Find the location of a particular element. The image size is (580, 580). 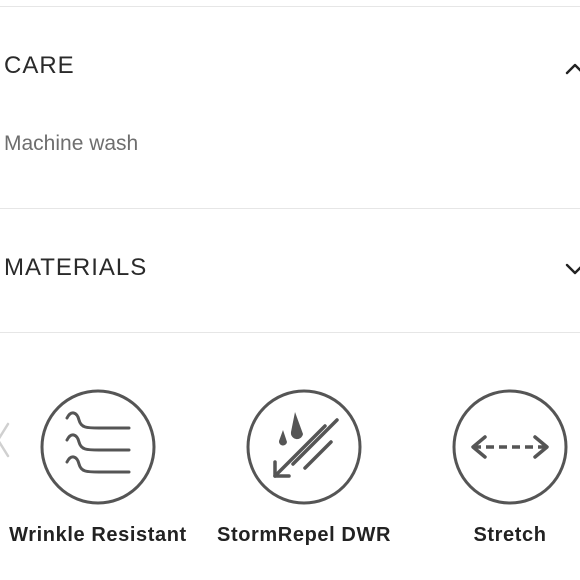

materials-title: MATERIALS is located at coordinates (76, 267).